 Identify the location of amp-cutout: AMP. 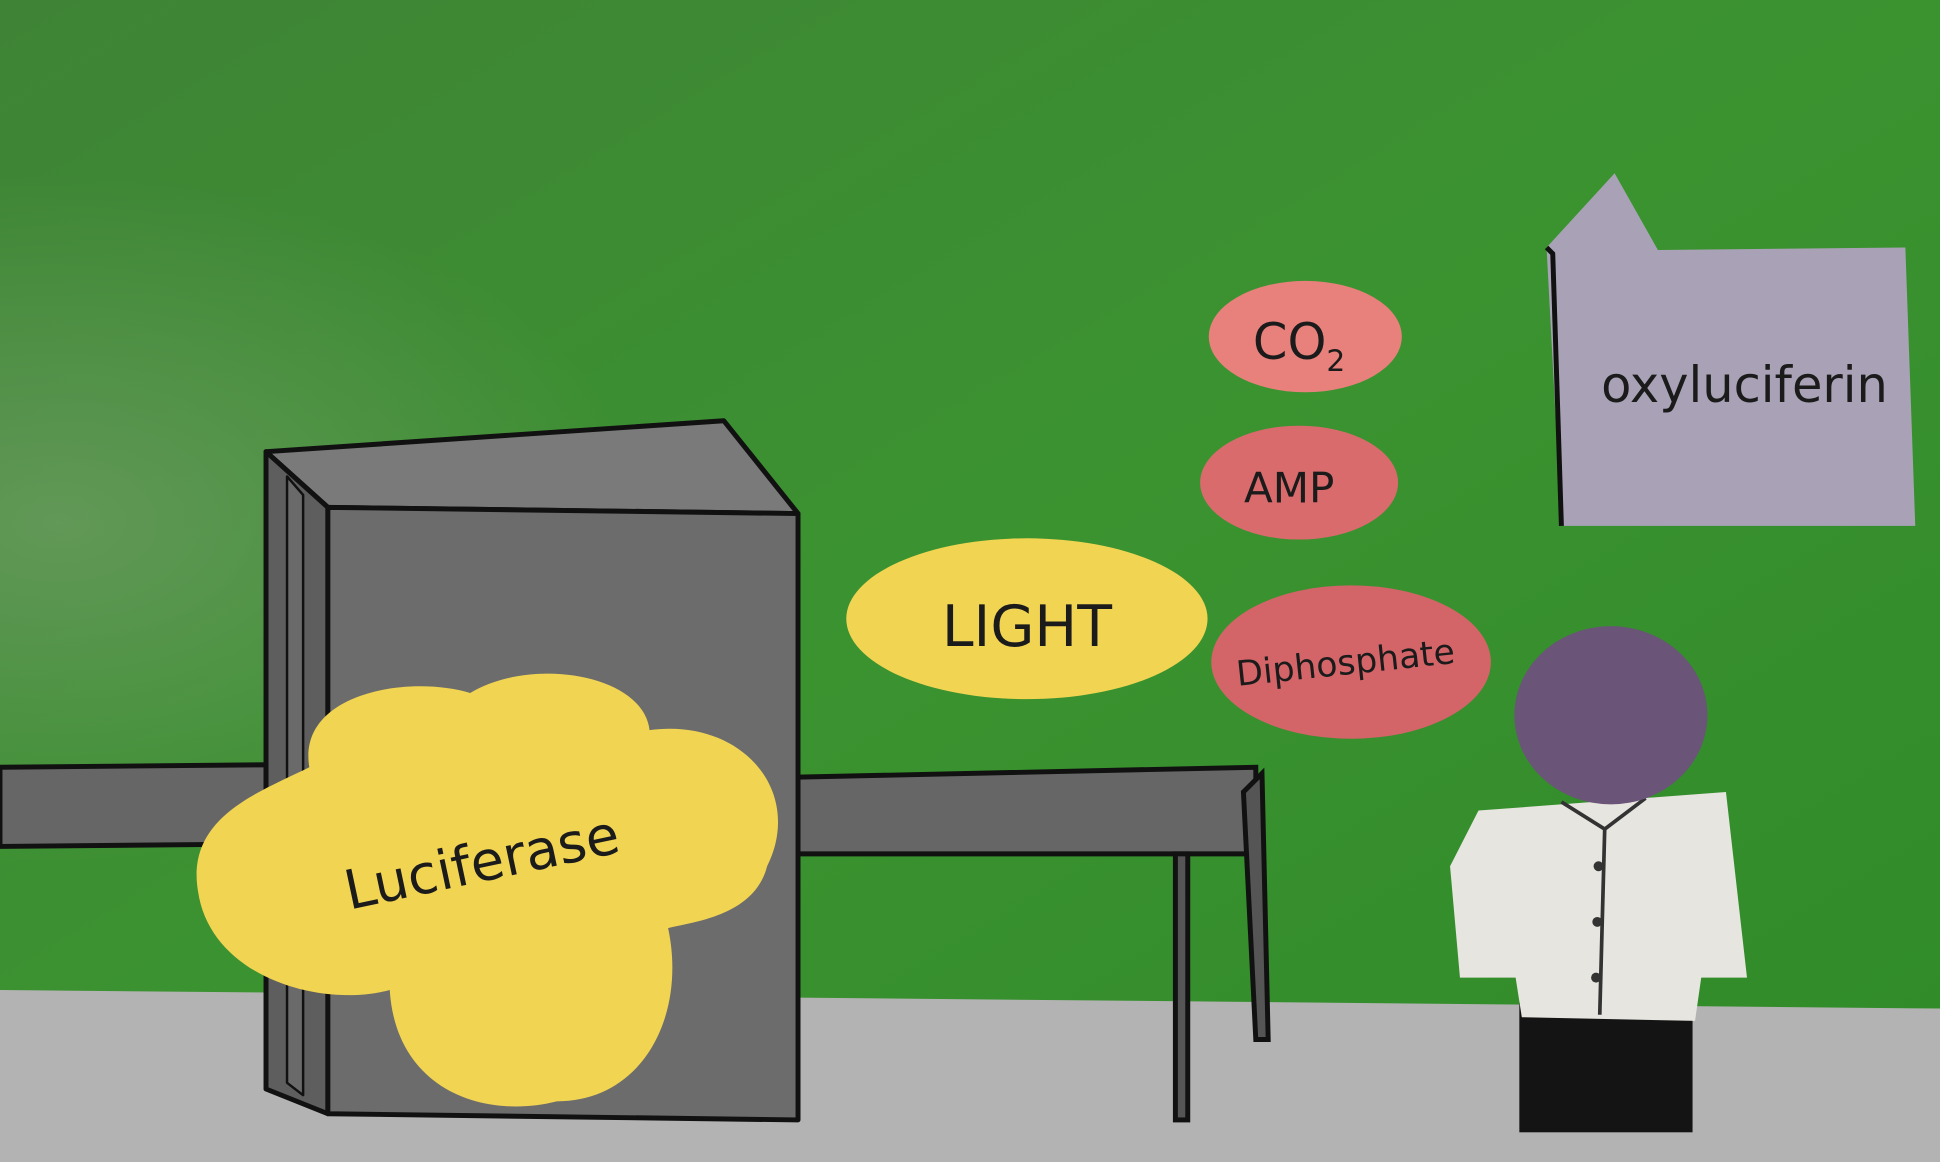
(1299, 482).